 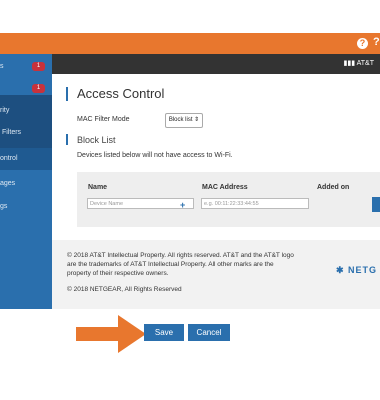 I want to click on sidebar-item-access-control: ontrol, so click(x=26, y=159).